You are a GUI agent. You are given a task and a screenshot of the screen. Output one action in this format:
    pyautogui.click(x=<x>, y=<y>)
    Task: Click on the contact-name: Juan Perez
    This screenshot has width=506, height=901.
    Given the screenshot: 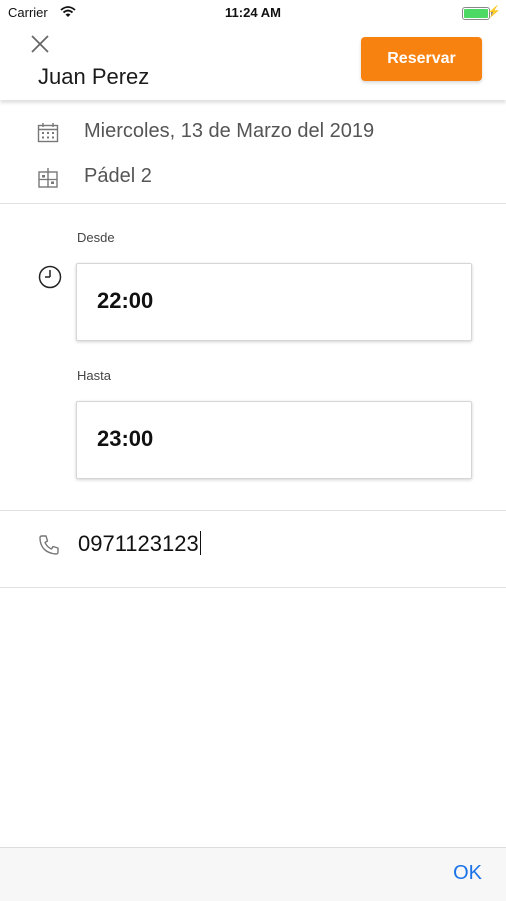 What is the action you would take?
    pyautogui.click(x=94, y=76)
    